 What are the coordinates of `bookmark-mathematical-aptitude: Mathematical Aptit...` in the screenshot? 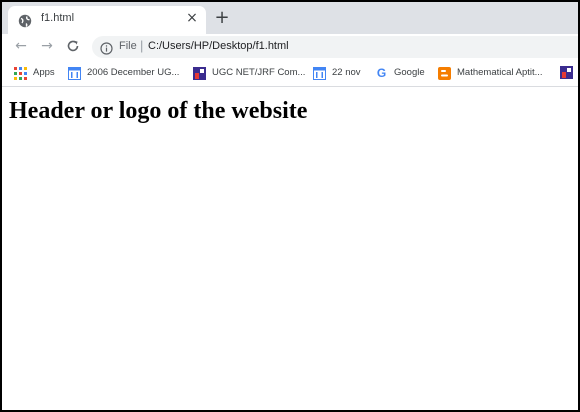 It's located at (490, 73).